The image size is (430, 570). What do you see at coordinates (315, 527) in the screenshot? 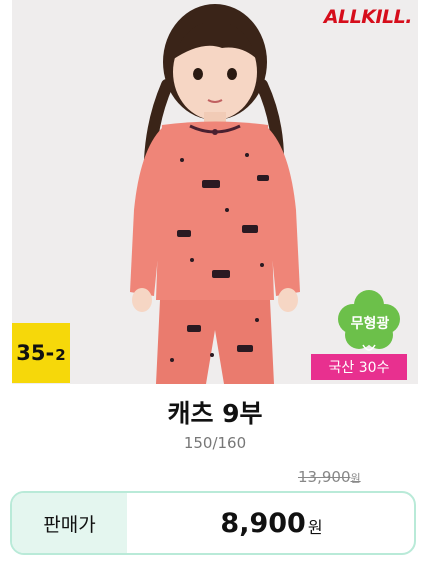
I see `sale-price-unit: 원` at bounding box center [315, 527].